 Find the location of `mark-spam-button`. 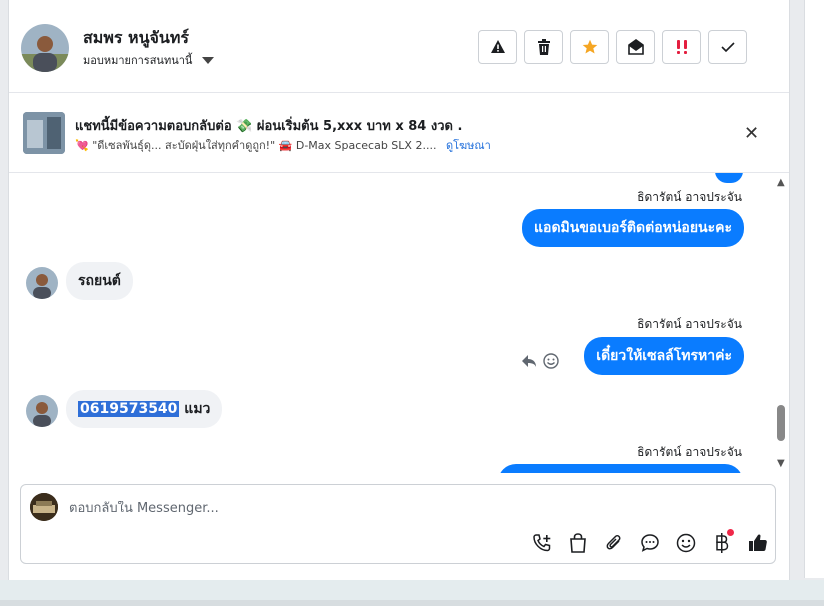

mark-spam-button is located at coordinates (497, 47).